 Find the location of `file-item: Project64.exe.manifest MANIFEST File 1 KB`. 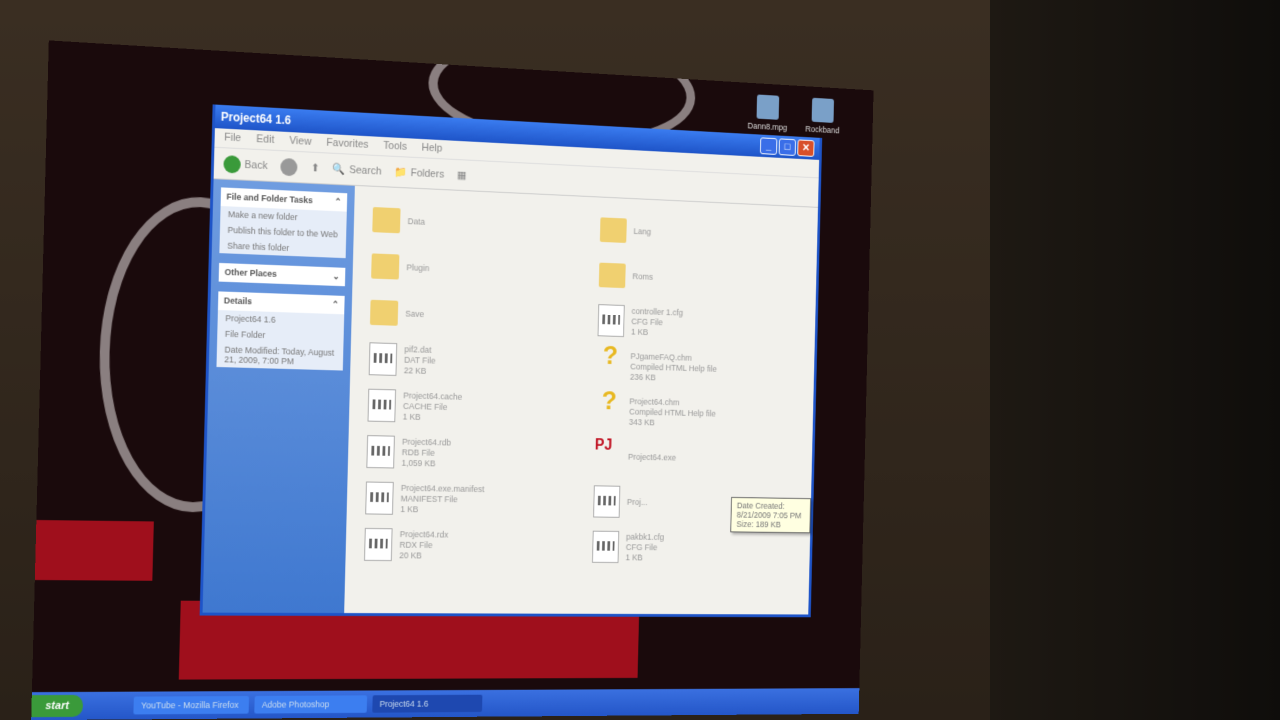

file-item: Project64.exe.manifest MANIFEST File 1 KB is located at coordinates (470, 499).